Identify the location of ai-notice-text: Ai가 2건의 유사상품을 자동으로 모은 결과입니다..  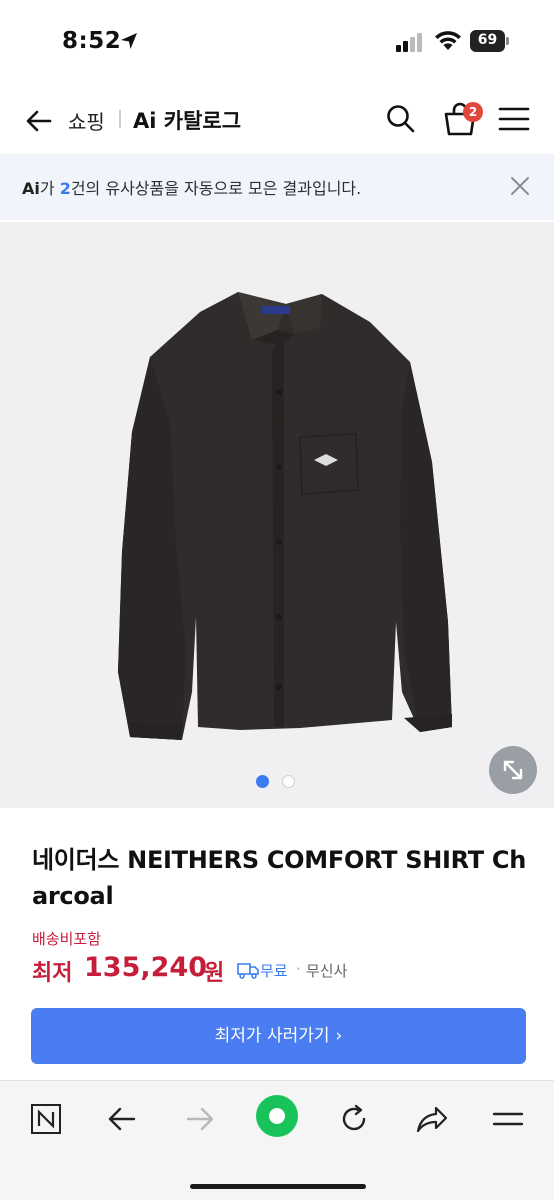
(192, 188).